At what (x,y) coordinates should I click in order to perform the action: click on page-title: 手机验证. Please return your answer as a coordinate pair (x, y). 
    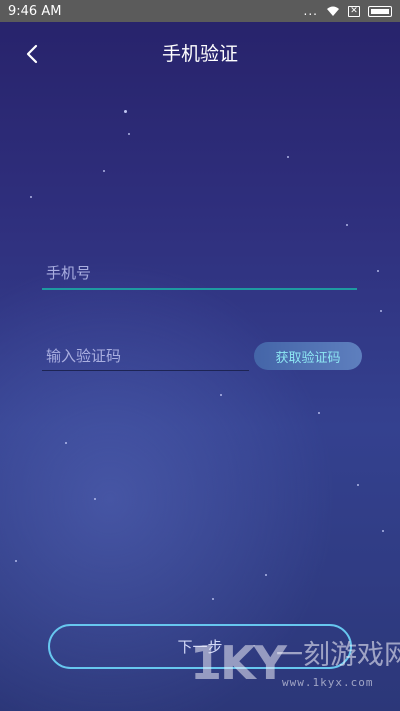
    Looking at the image, I should click on (199, 54).